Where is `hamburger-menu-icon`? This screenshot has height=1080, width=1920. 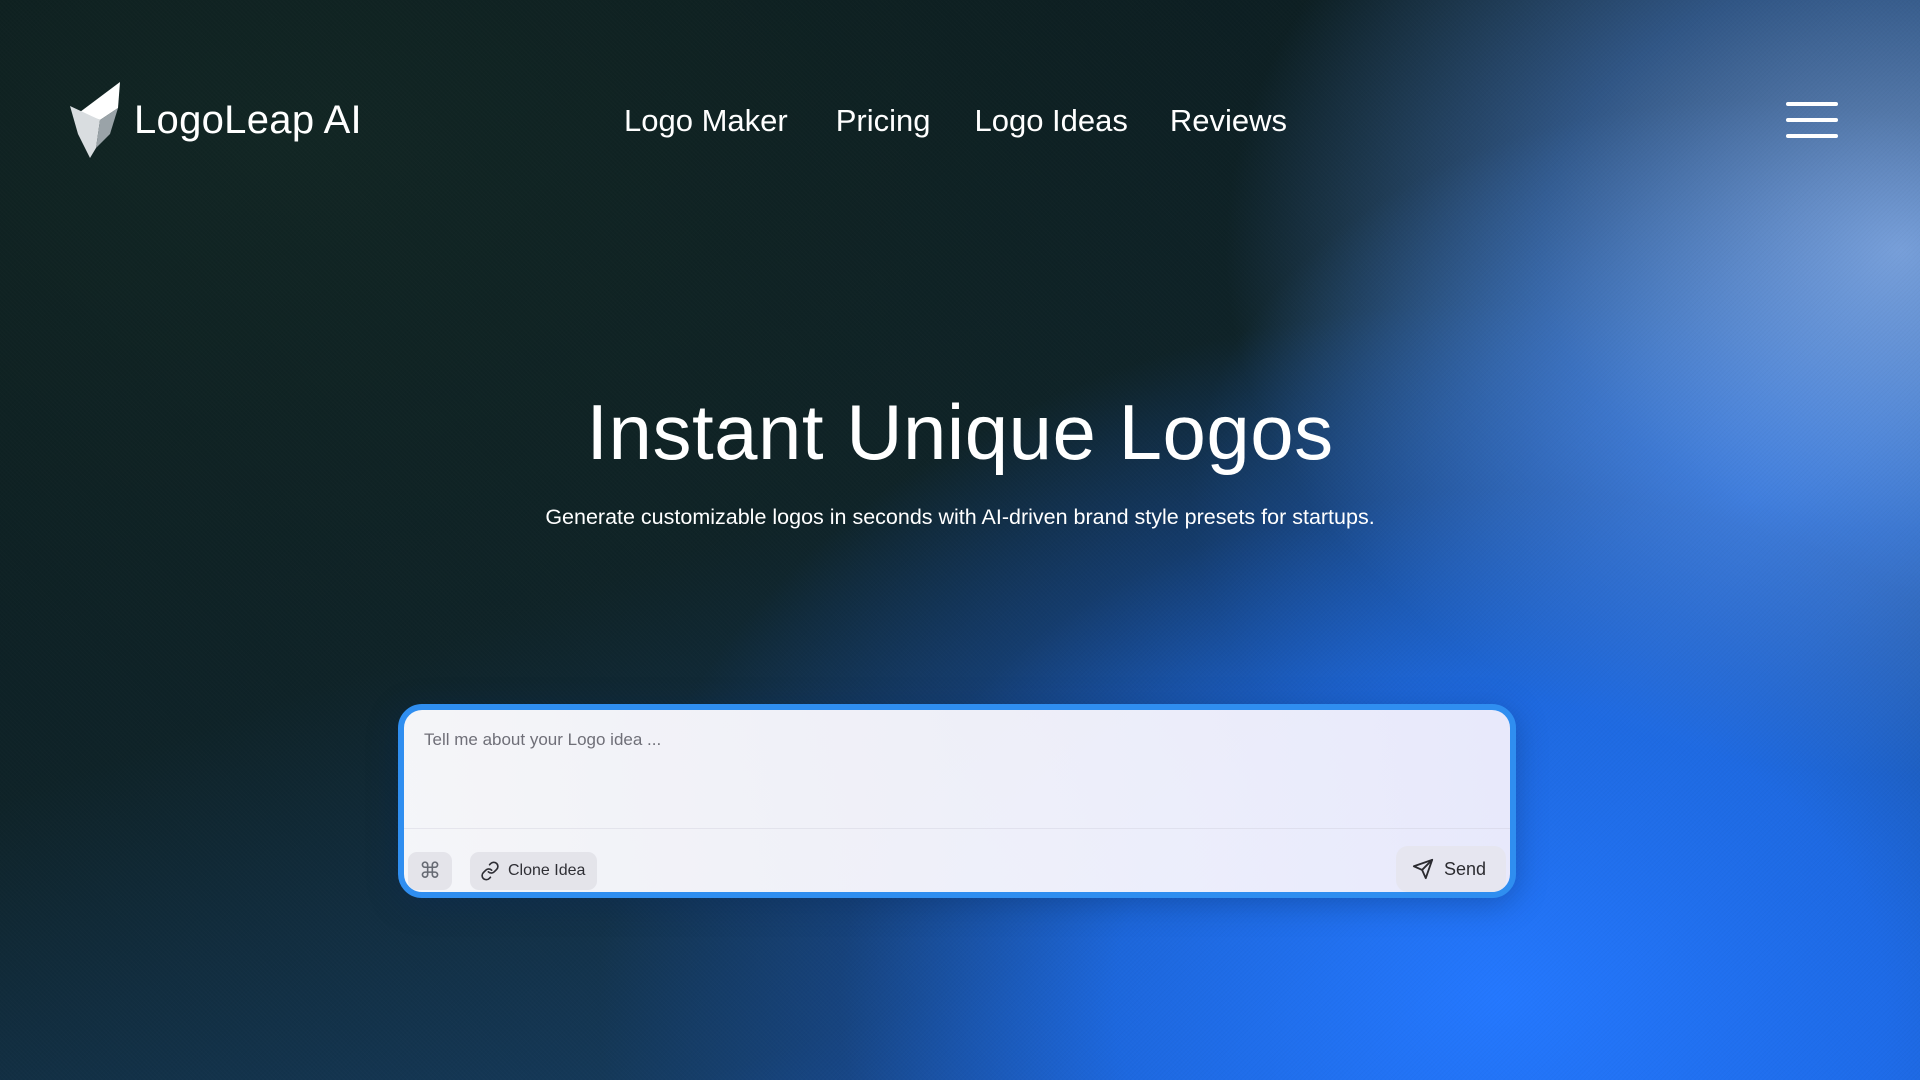
hamburger-menu-icon is located at coordinates (1812, 120).